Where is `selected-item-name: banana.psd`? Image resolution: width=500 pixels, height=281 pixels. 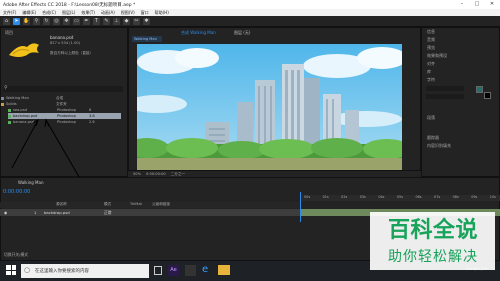
selected-item-name: banana.psd is located at coordinates (62, 37).